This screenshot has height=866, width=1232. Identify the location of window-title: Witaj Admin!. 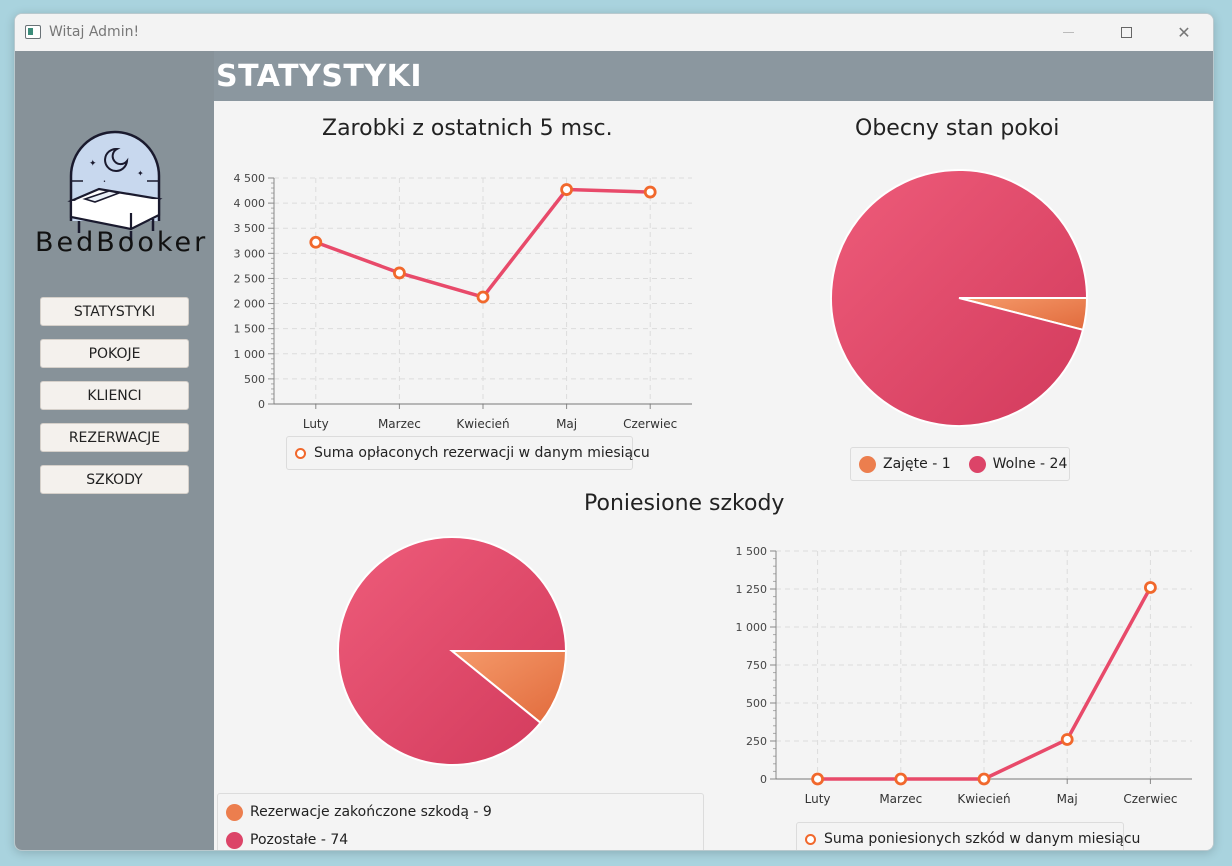
(94, 32).